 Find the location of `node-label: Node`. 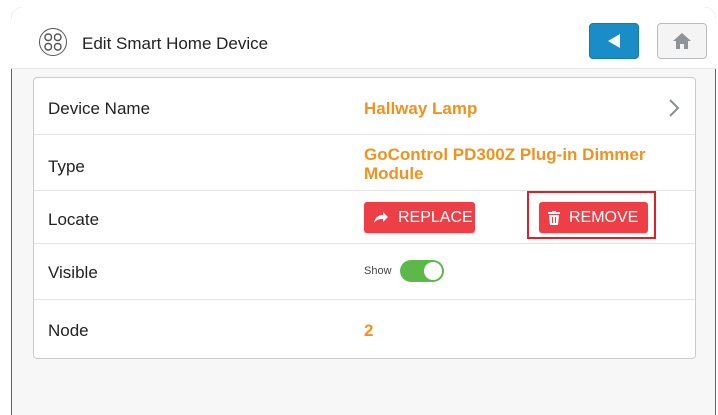

node-label: Node is located at coordinates (68, 330).